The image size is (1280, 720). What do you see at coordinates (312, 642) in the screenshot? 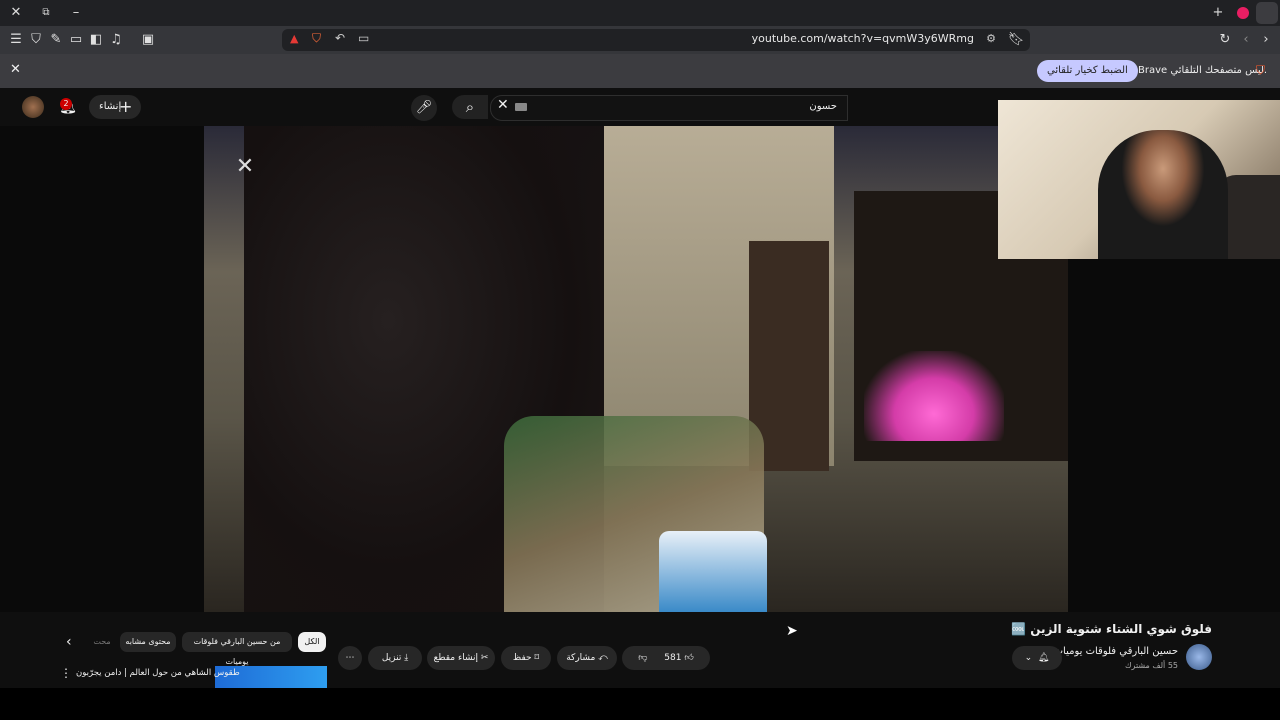
I see `chip-all: الكل` at bounding box center [312, 642].